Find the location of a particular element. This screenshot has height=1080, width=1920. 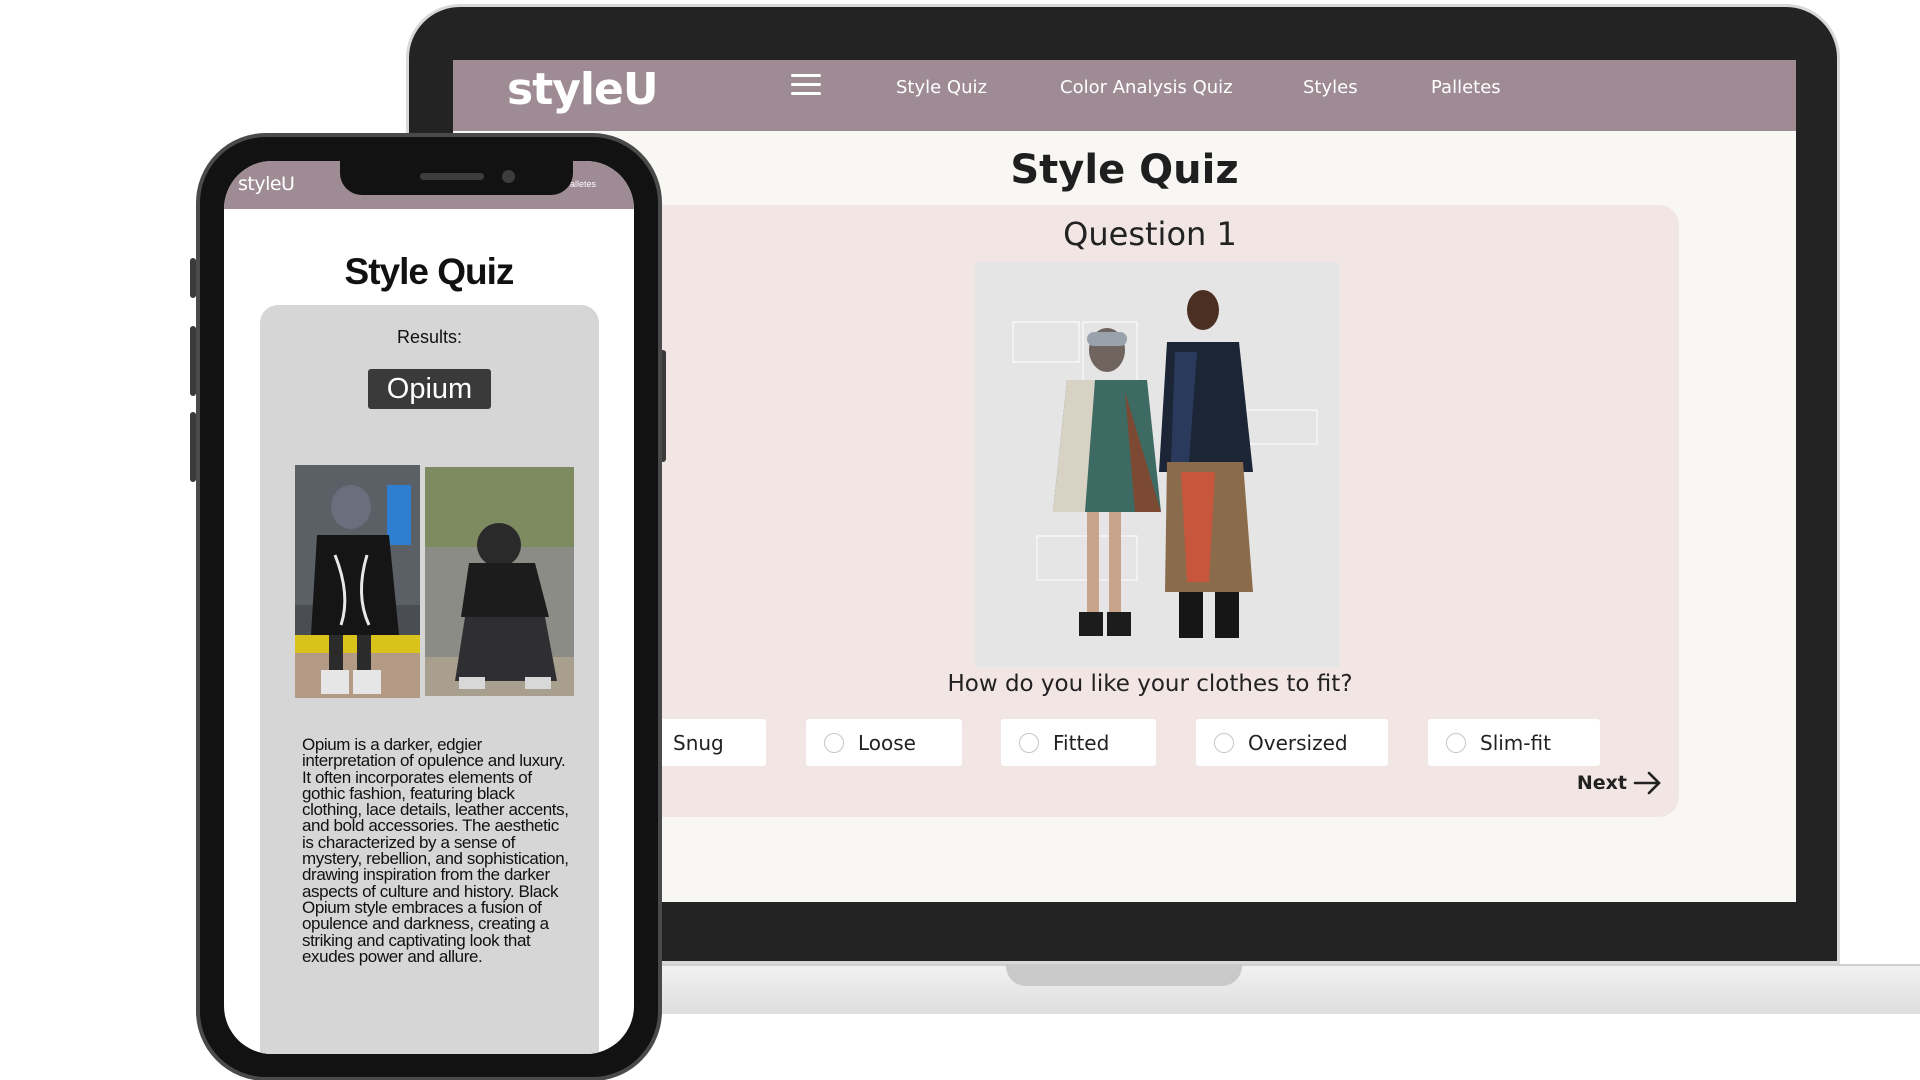

question-heading: Question 1 is located at coordinates (1150, 234).